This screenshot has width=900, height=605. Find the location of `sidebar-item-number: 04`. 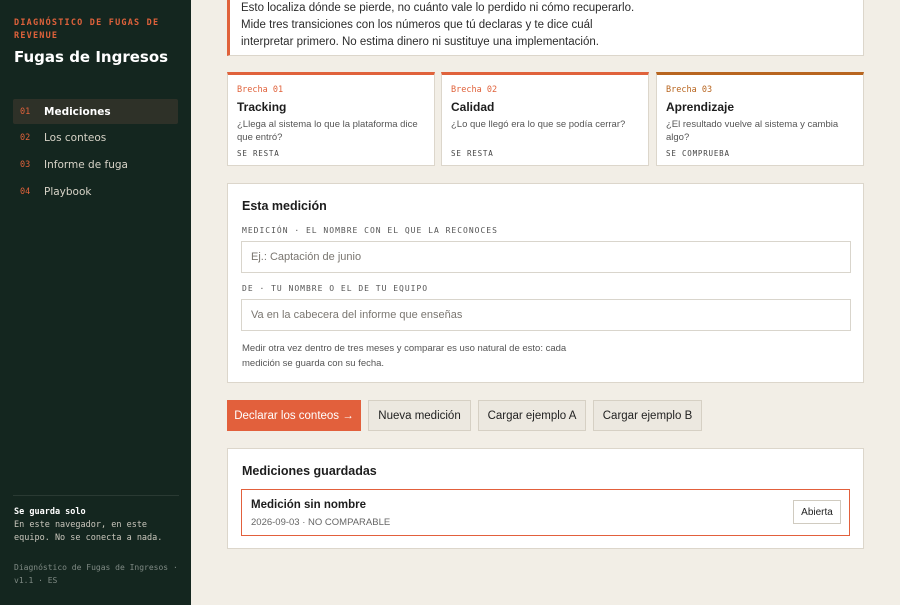

sidebar-item-number: 04 is located at coordinates (25, 191).